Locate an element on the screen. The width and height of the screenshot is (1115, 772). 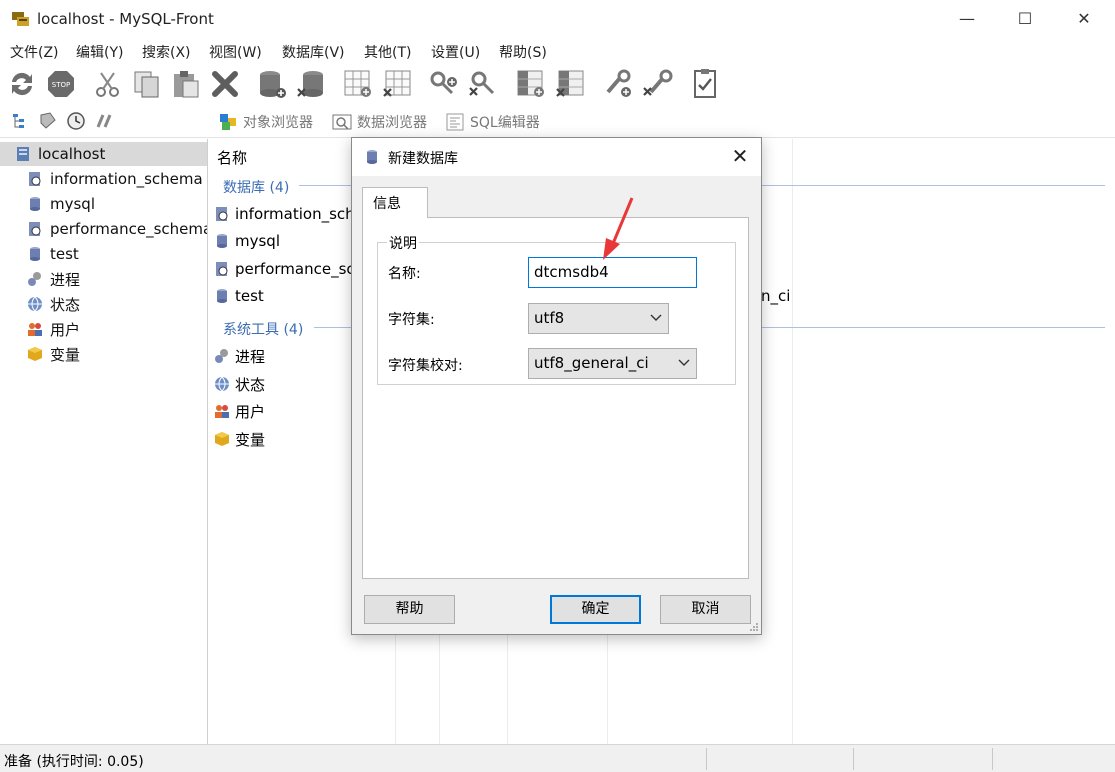
tree-item-status: 状态 is located at coordinates (53, 304).